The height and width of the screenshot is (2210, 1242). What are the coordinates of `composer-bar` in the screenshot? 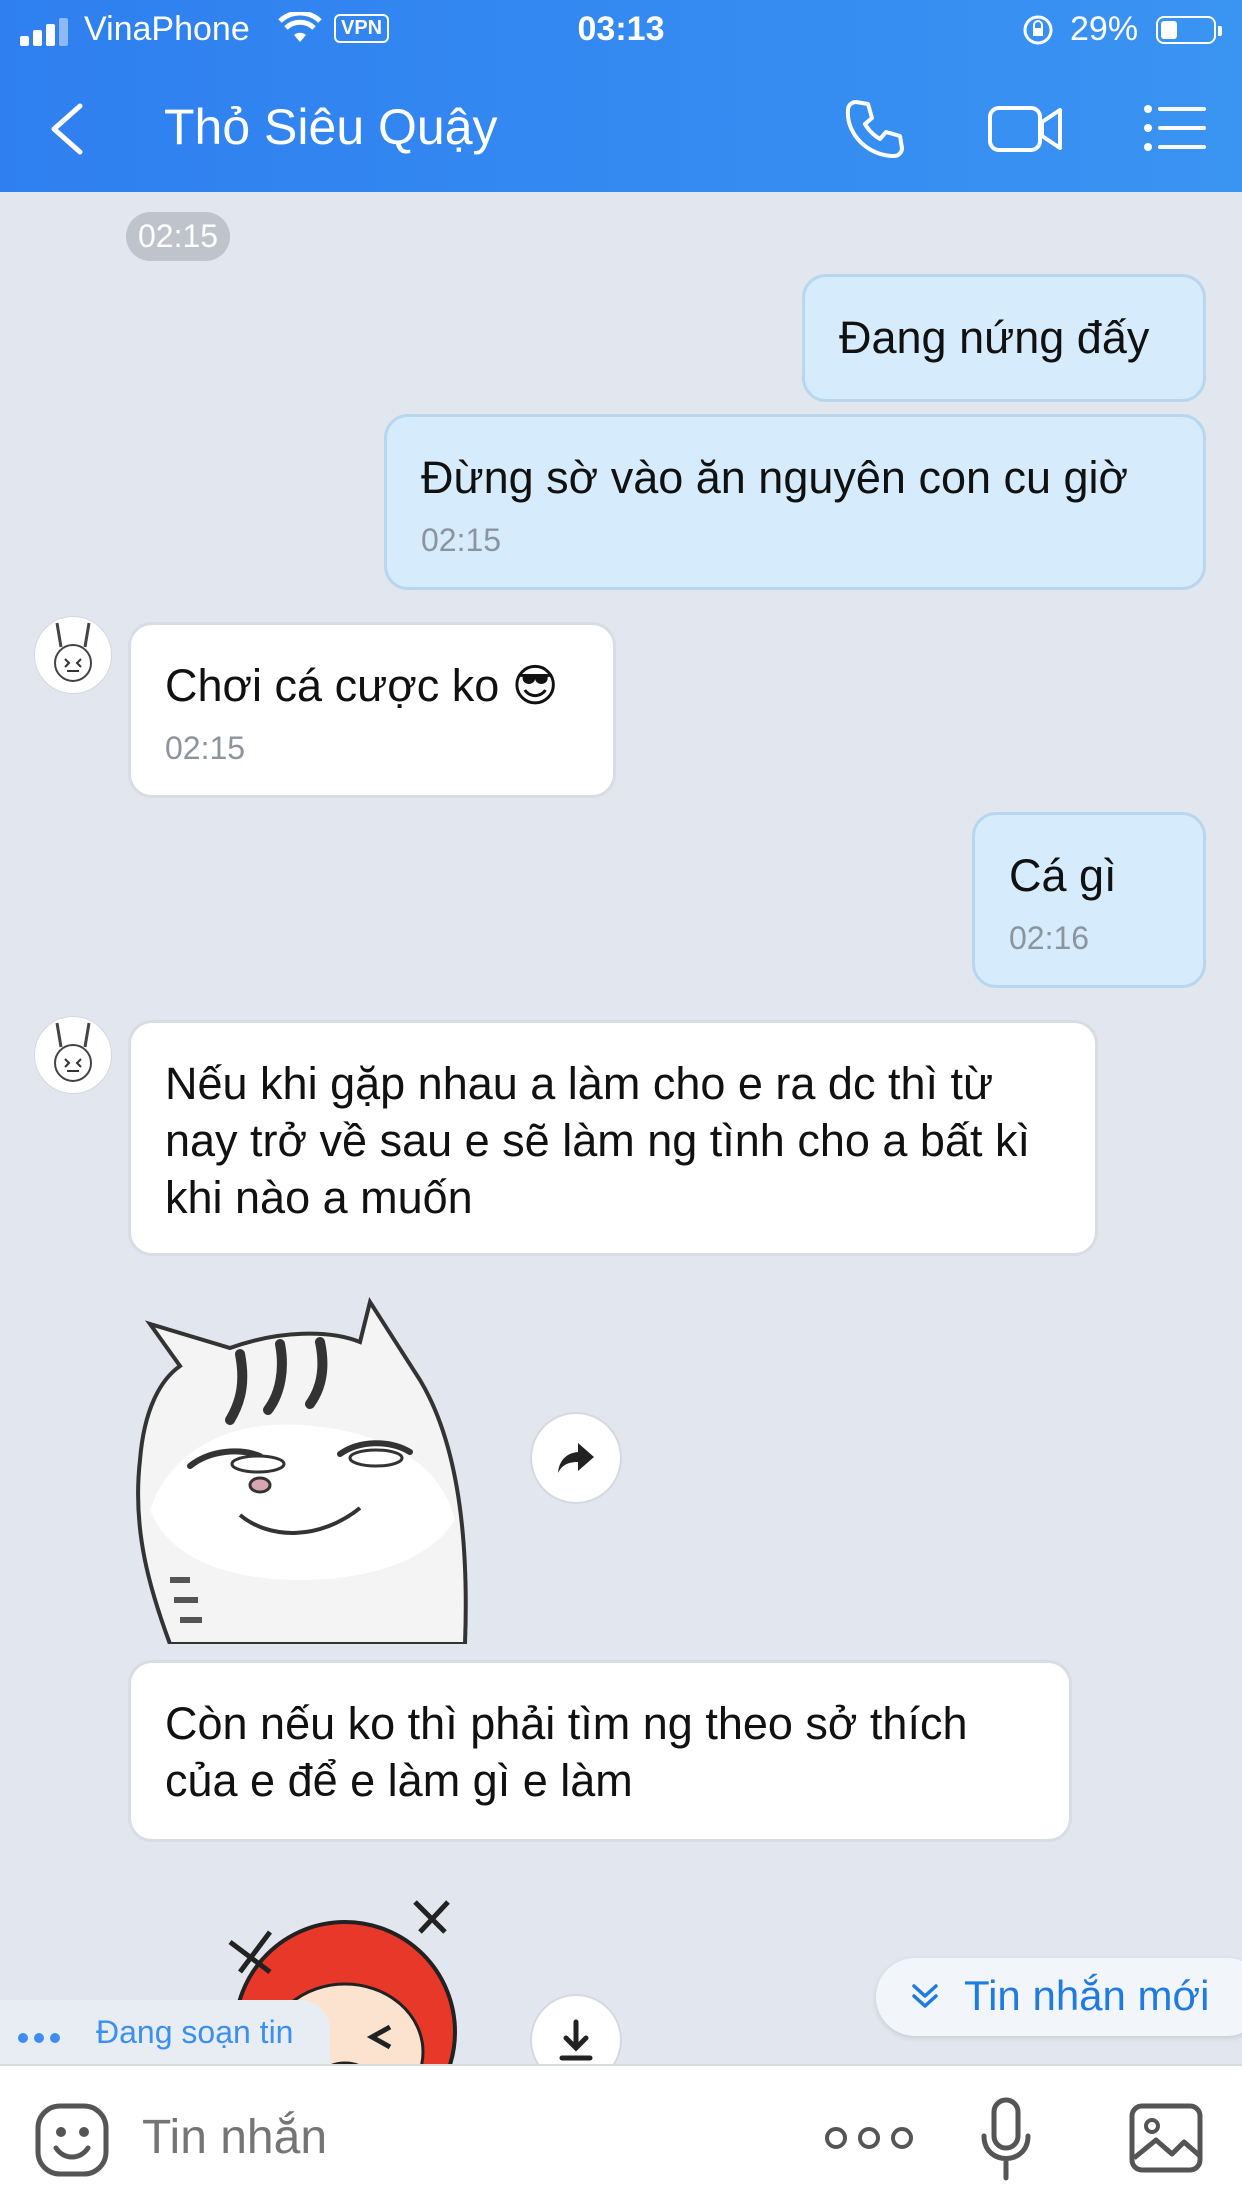 It's located at (621, 2137).